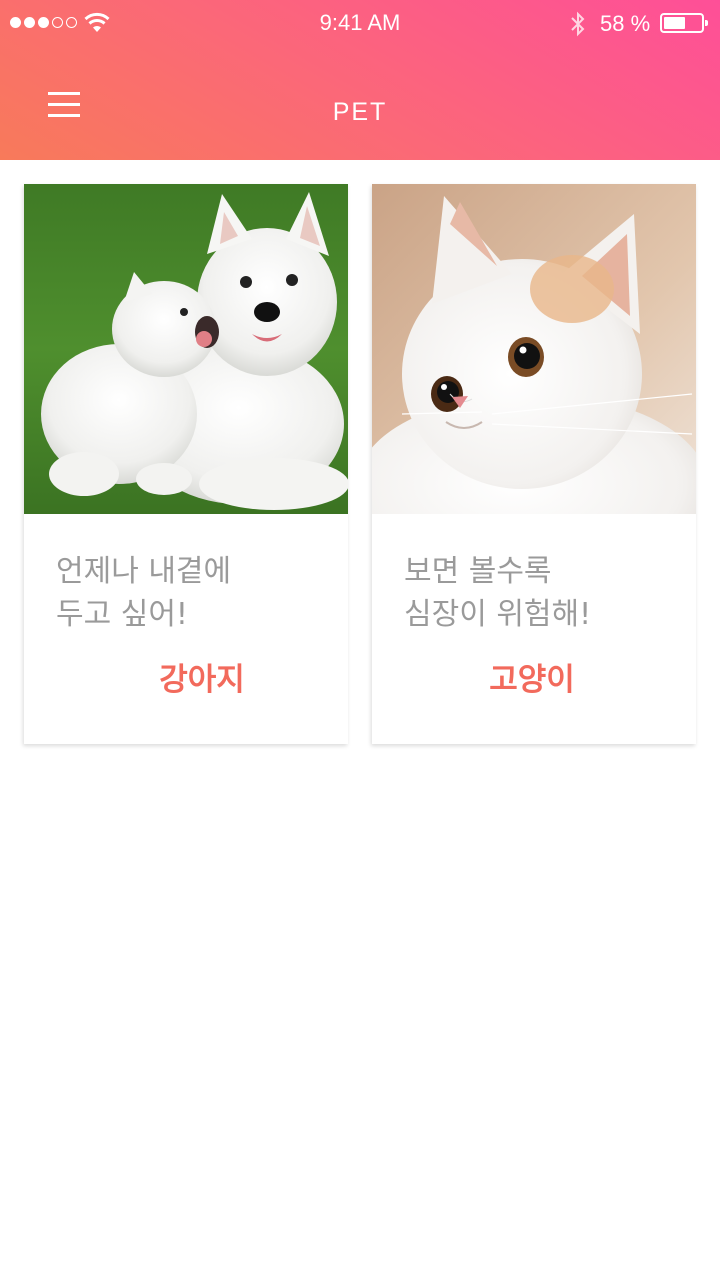  Describe the element at coordinates (186, 349) in the screenshot. I see `dog-photo` at that location.